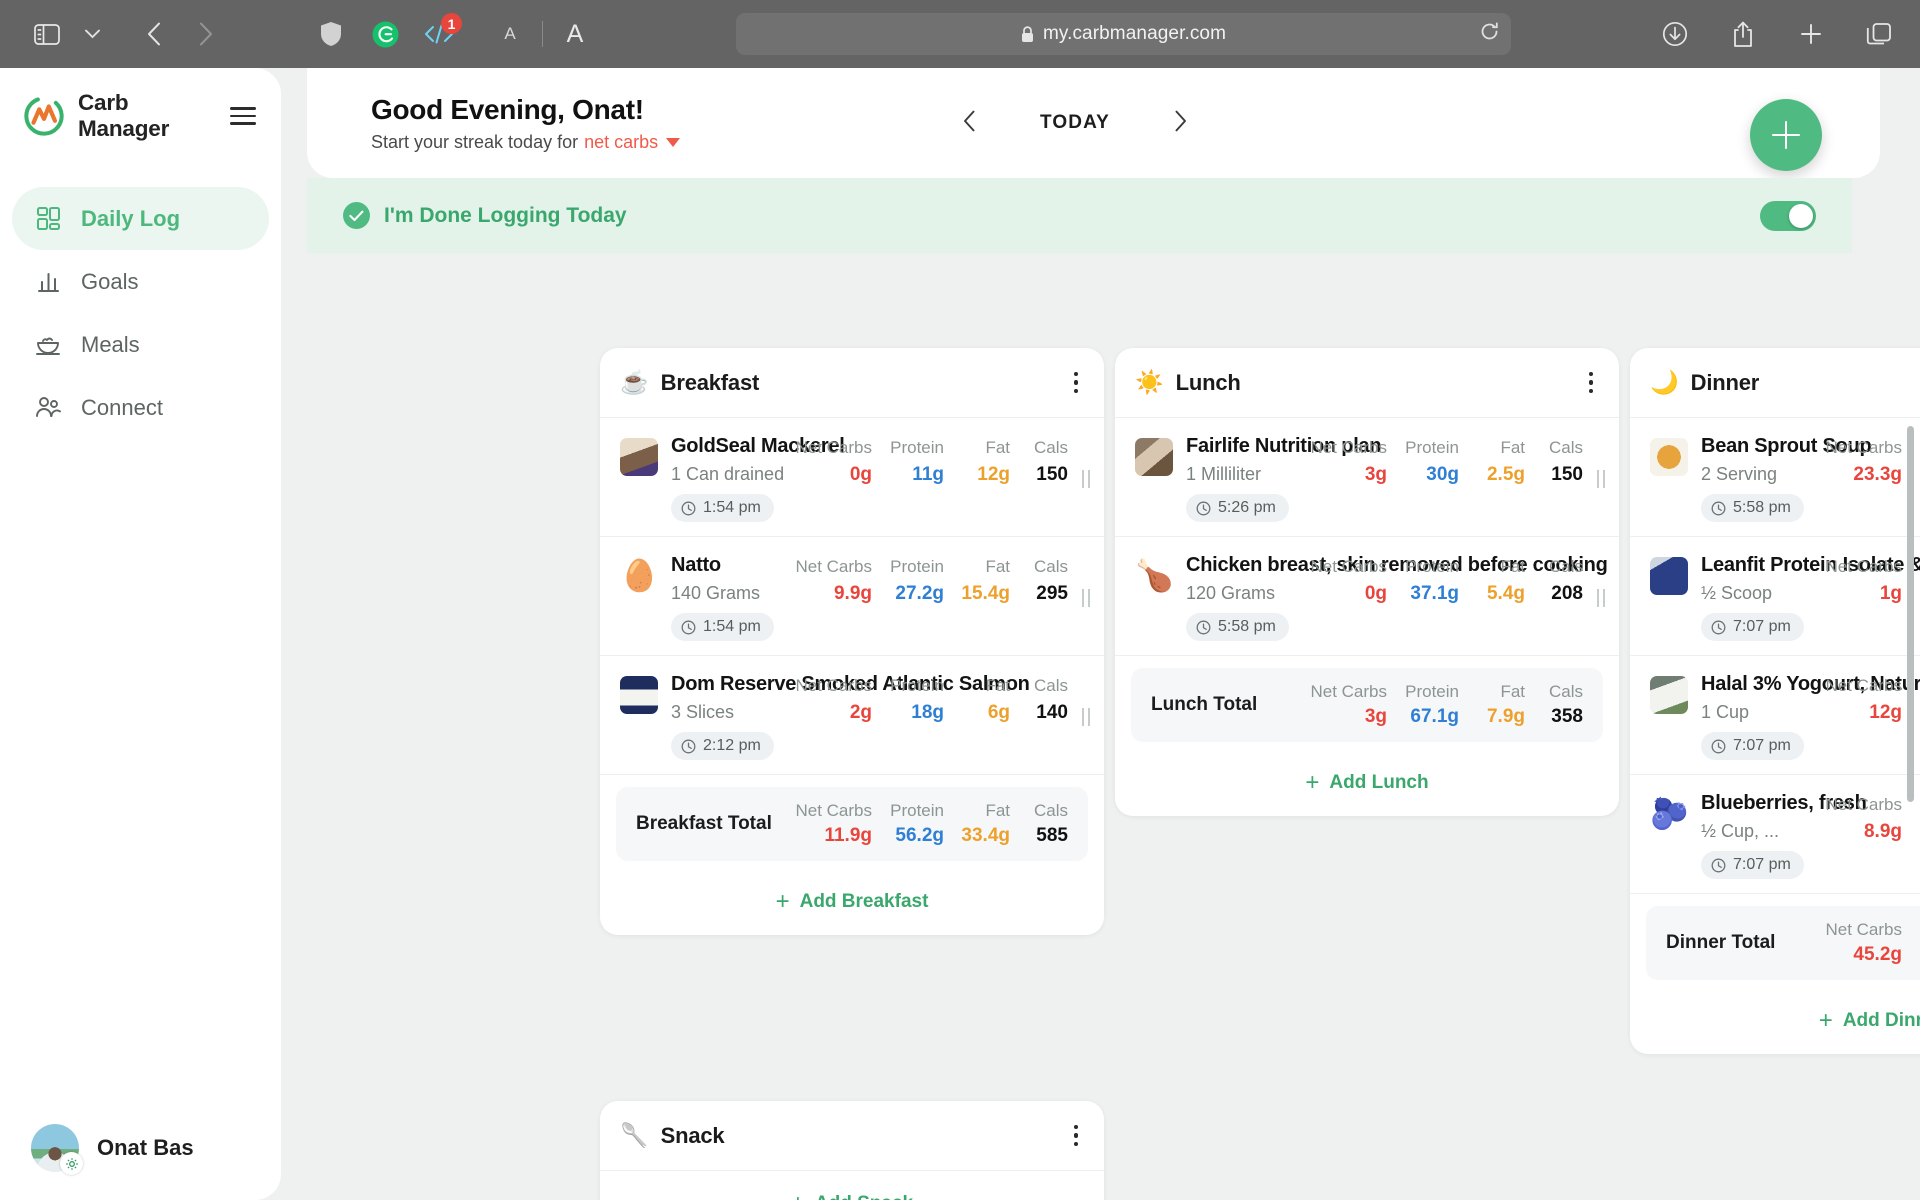 This screenshot has width=1920, height=1200. I want to click on add-food-button: + Add Dinner, so click(1775, 1021).